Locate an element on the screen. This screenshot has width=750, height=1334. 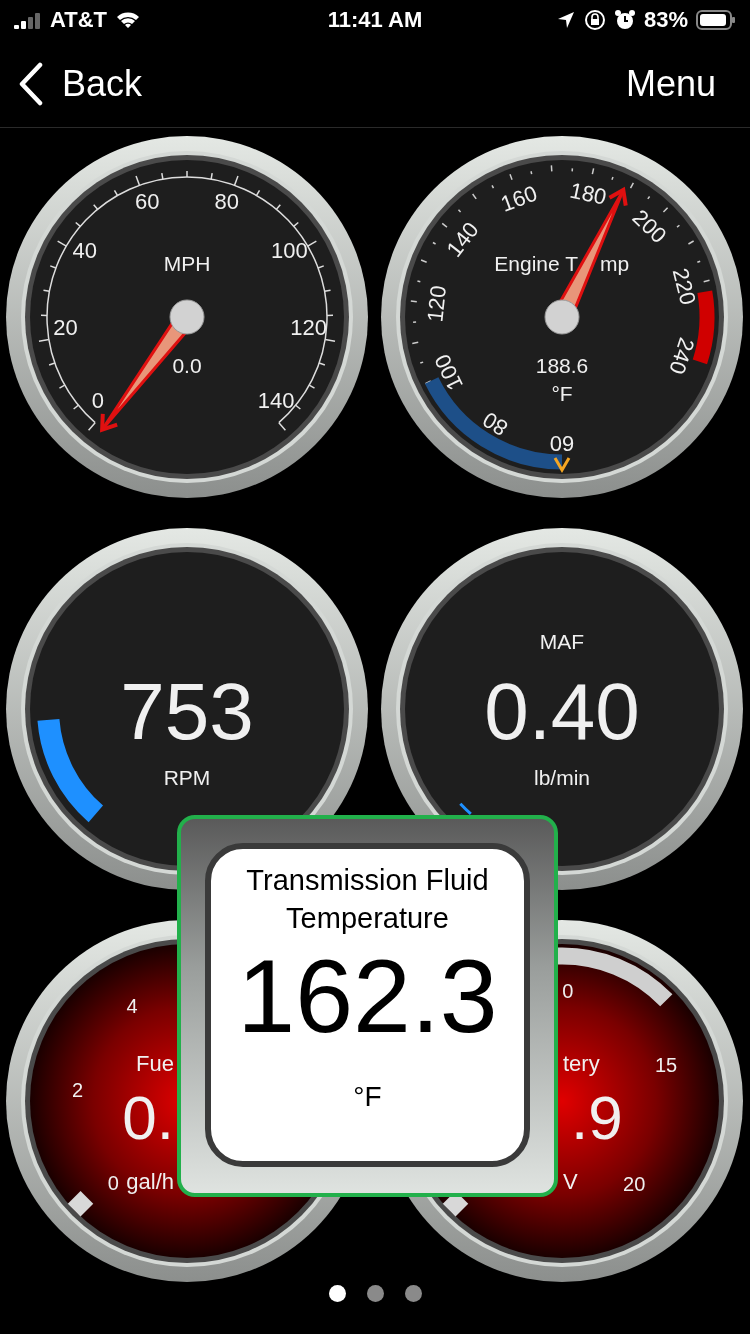
gauge-unit: gal/h is located at coordinates (150, 1181).